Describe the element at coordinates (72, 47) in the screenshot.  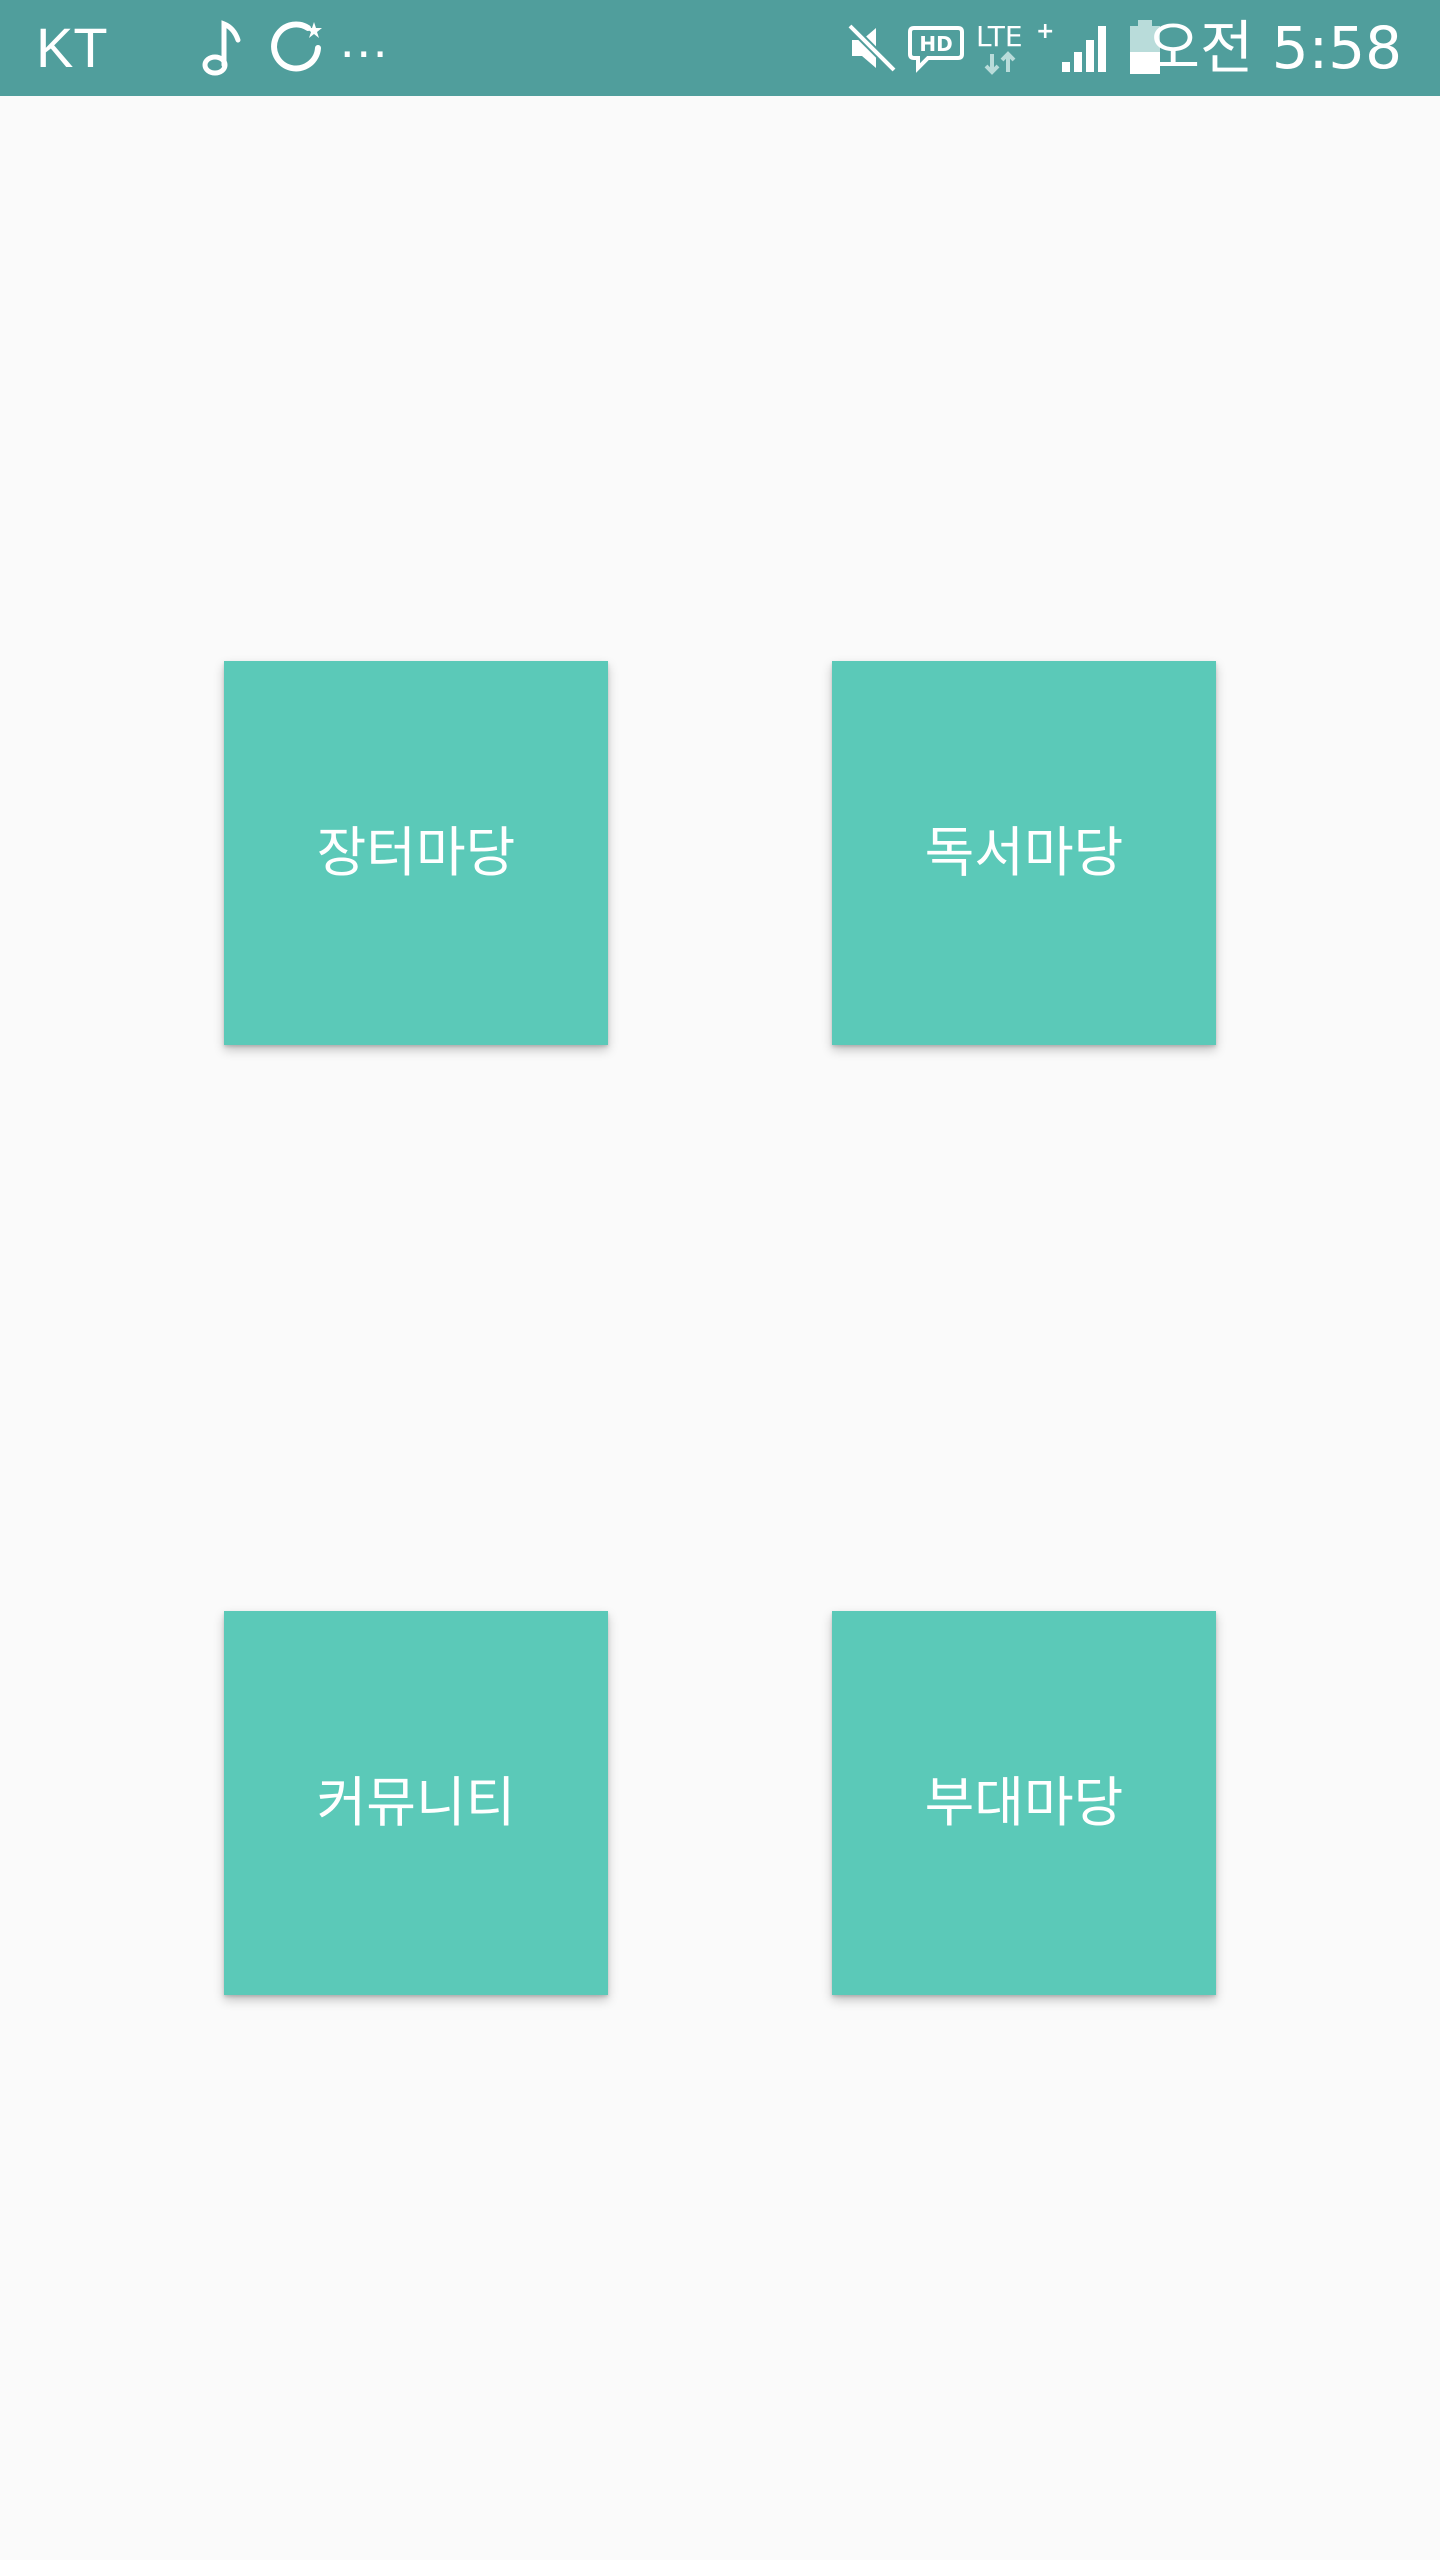
I see `carrier-label: KT` at that location.